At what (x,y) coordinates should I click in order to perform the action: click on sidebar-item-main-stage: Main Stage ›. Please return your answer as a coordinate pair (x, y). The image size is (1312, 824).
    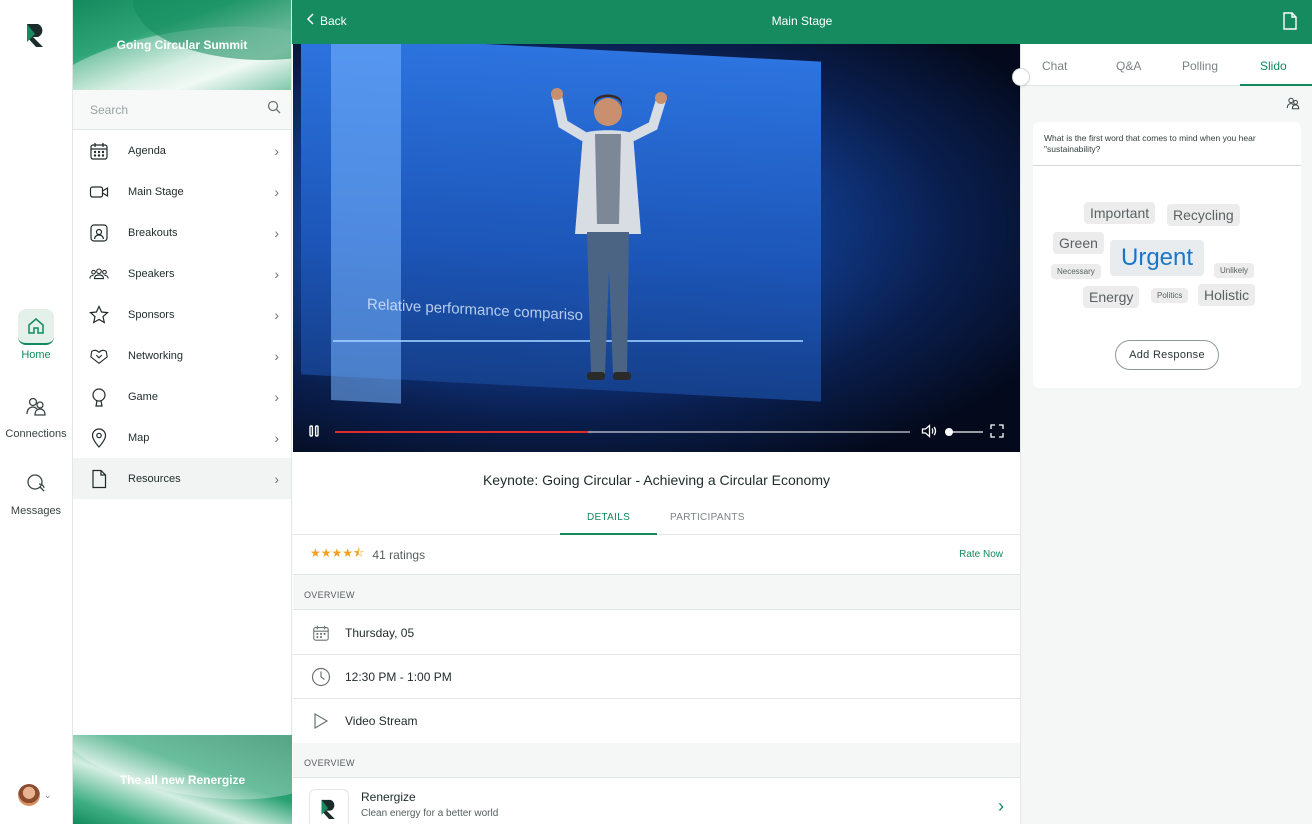
    Looking at the image, I should click on (182, 191).